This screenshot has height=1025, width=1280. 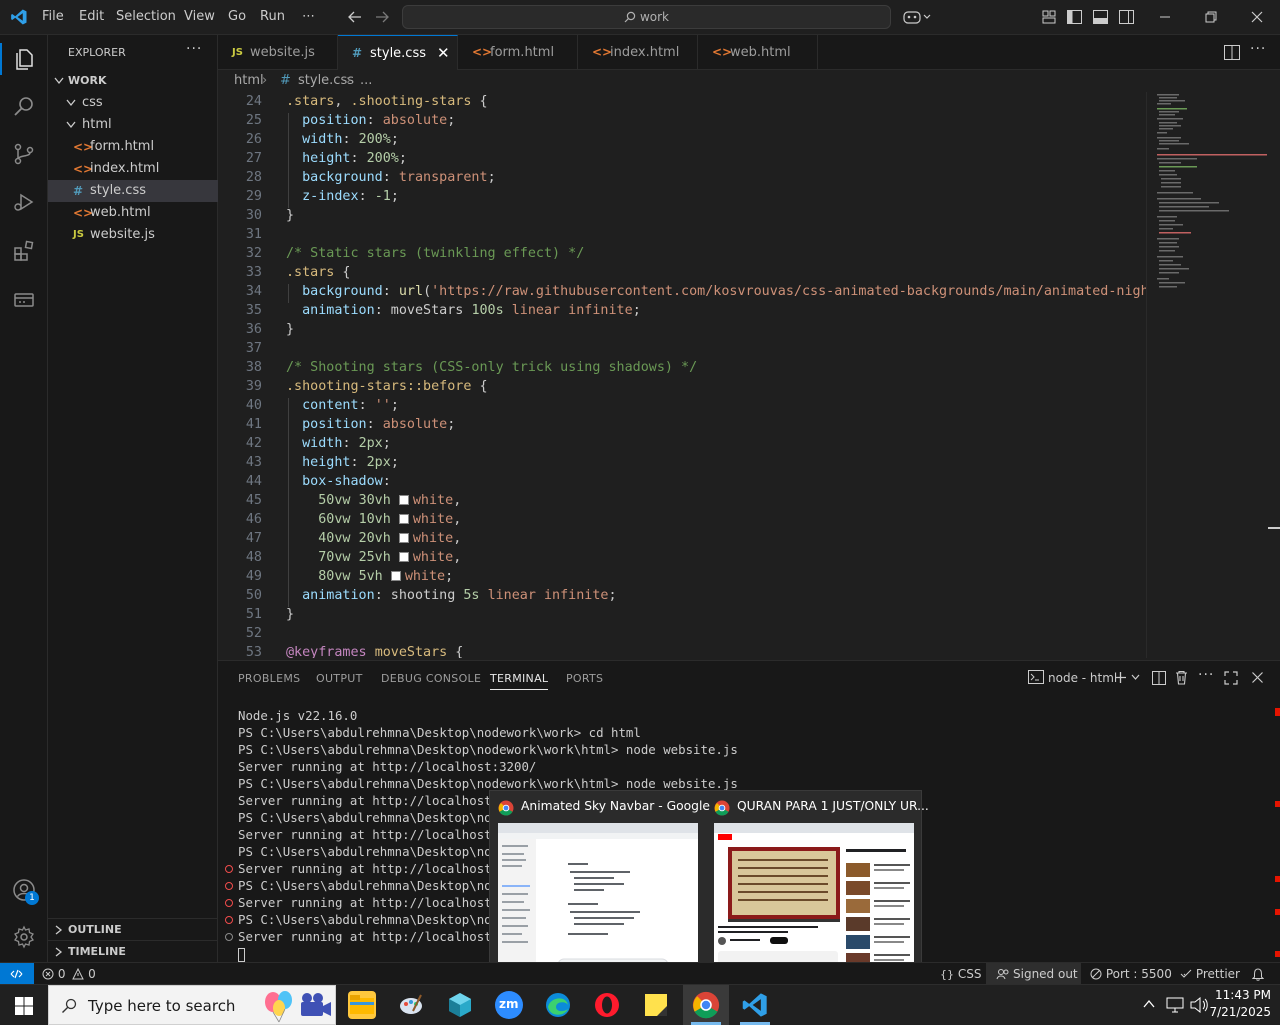 What do you see at coordinates (1238, 1012) in the screenshot?
I see `clock-date: 7/21/2025` at bounding box center [1238, 1012].